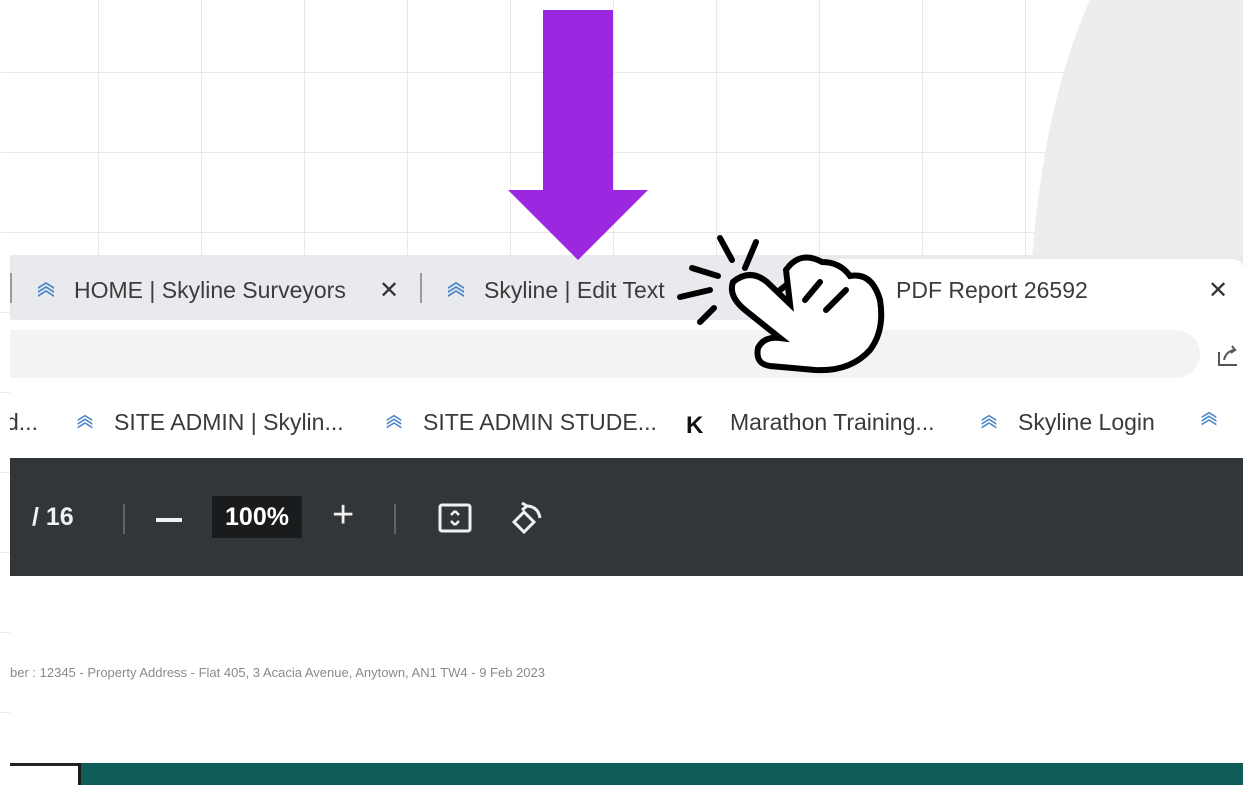  Describe the element at coordinates (210, 290) in the screenshot. I see `tab-label: HOME | Skyline Surveyors` at that location.